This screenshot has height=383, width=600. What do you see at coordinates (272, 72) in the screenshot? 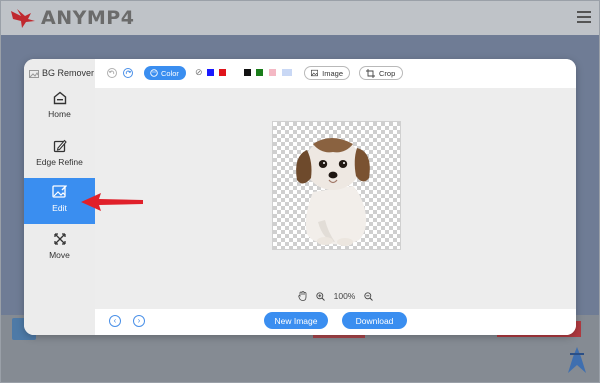
I see `color-swatch-pink` at bounding box center [272, 72].